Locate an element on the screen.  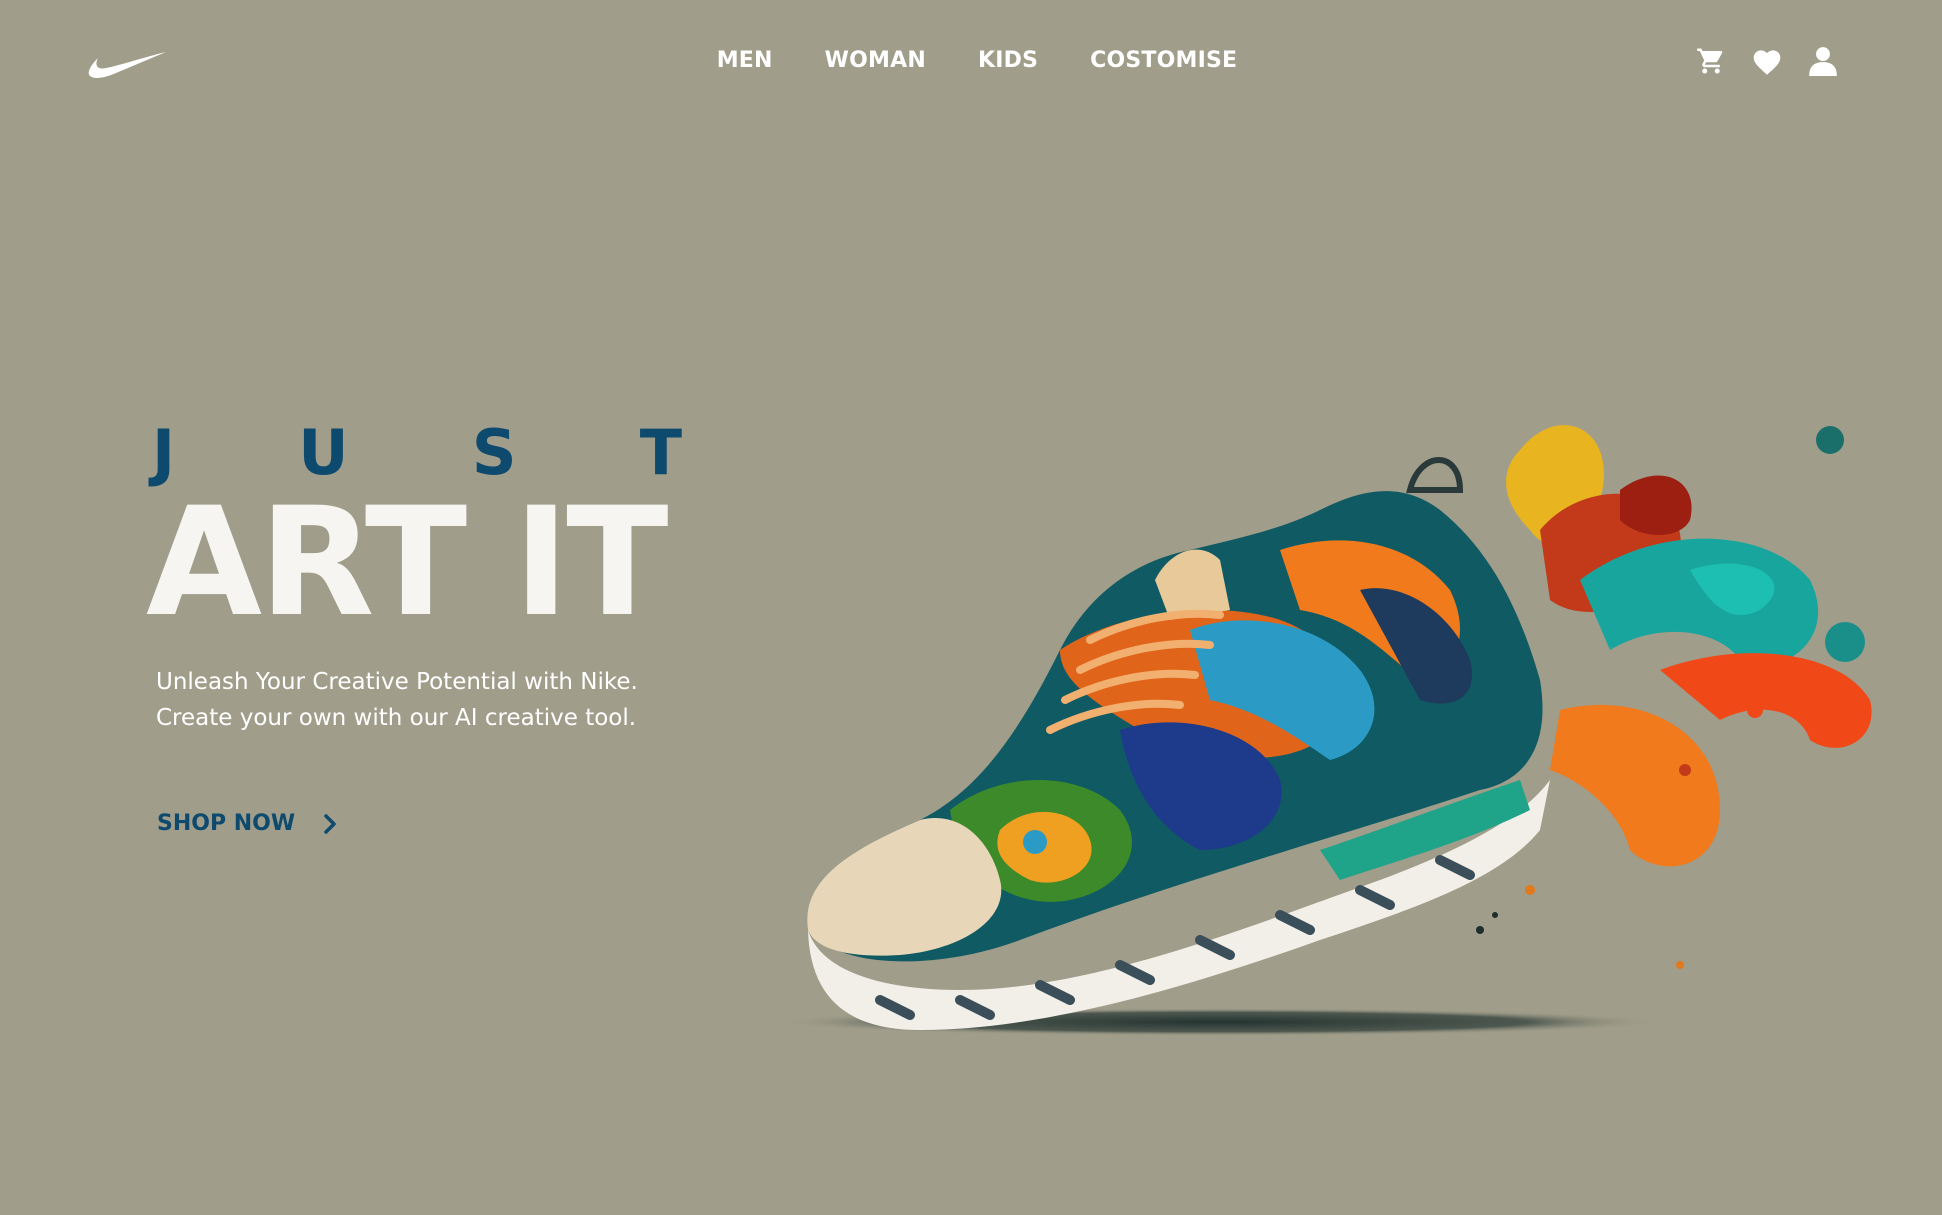
user-icon is located at coordinates (1823, 61).